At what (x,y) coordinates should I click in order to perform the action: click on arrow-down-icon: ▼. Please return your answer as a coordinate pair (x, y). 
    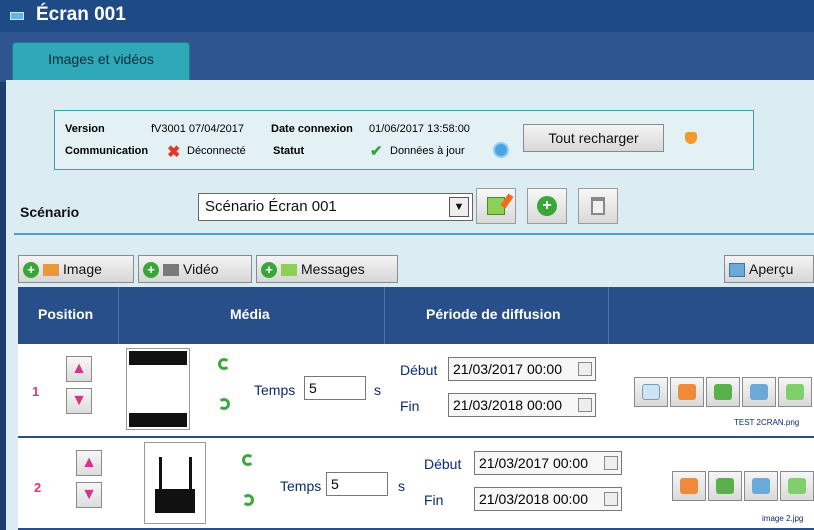
    Looking at the image, I should click on (79, 400).